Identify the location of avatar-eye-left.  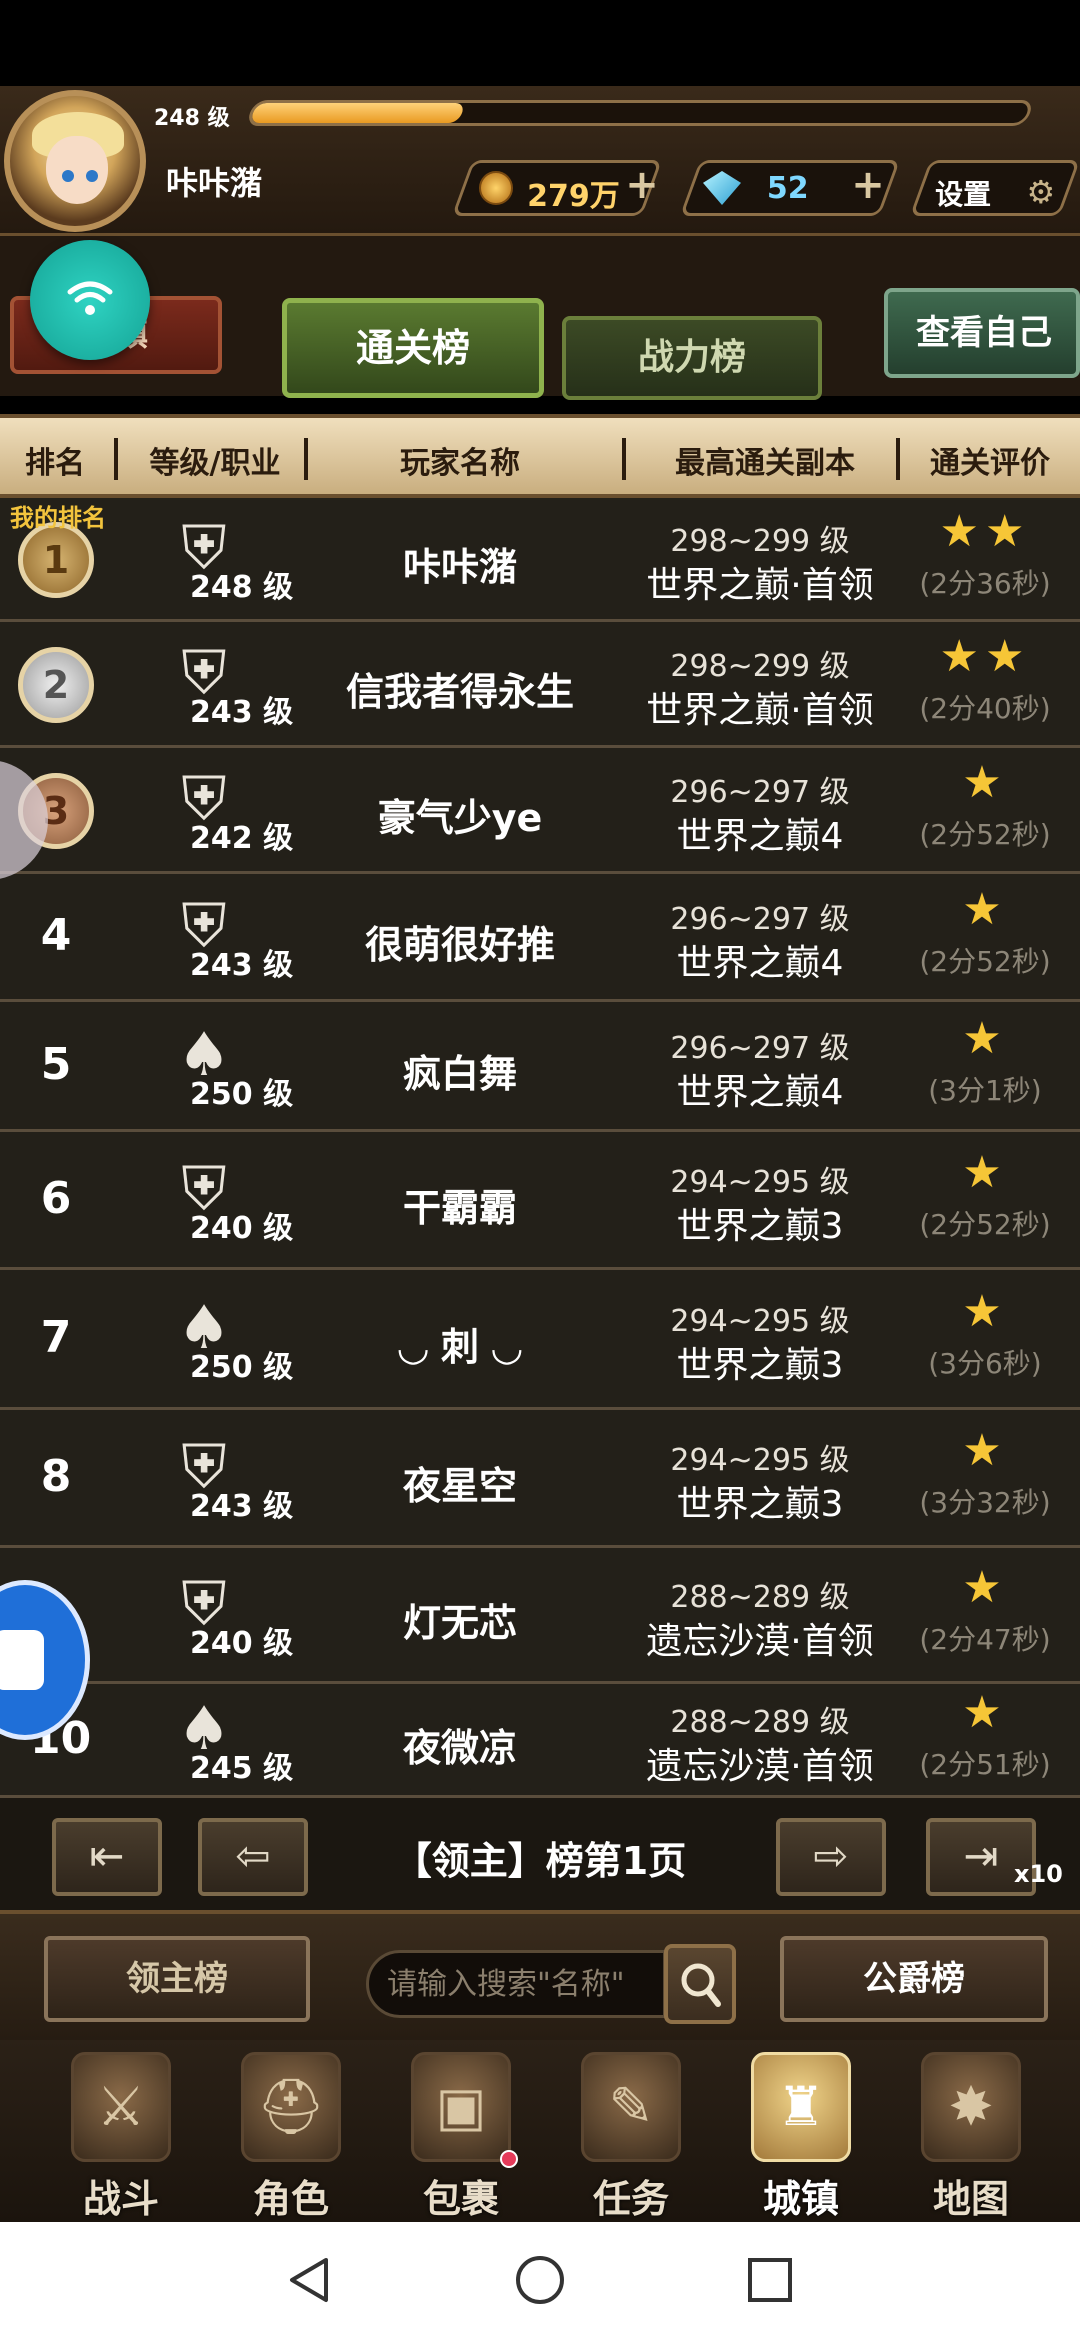
(68, 176).